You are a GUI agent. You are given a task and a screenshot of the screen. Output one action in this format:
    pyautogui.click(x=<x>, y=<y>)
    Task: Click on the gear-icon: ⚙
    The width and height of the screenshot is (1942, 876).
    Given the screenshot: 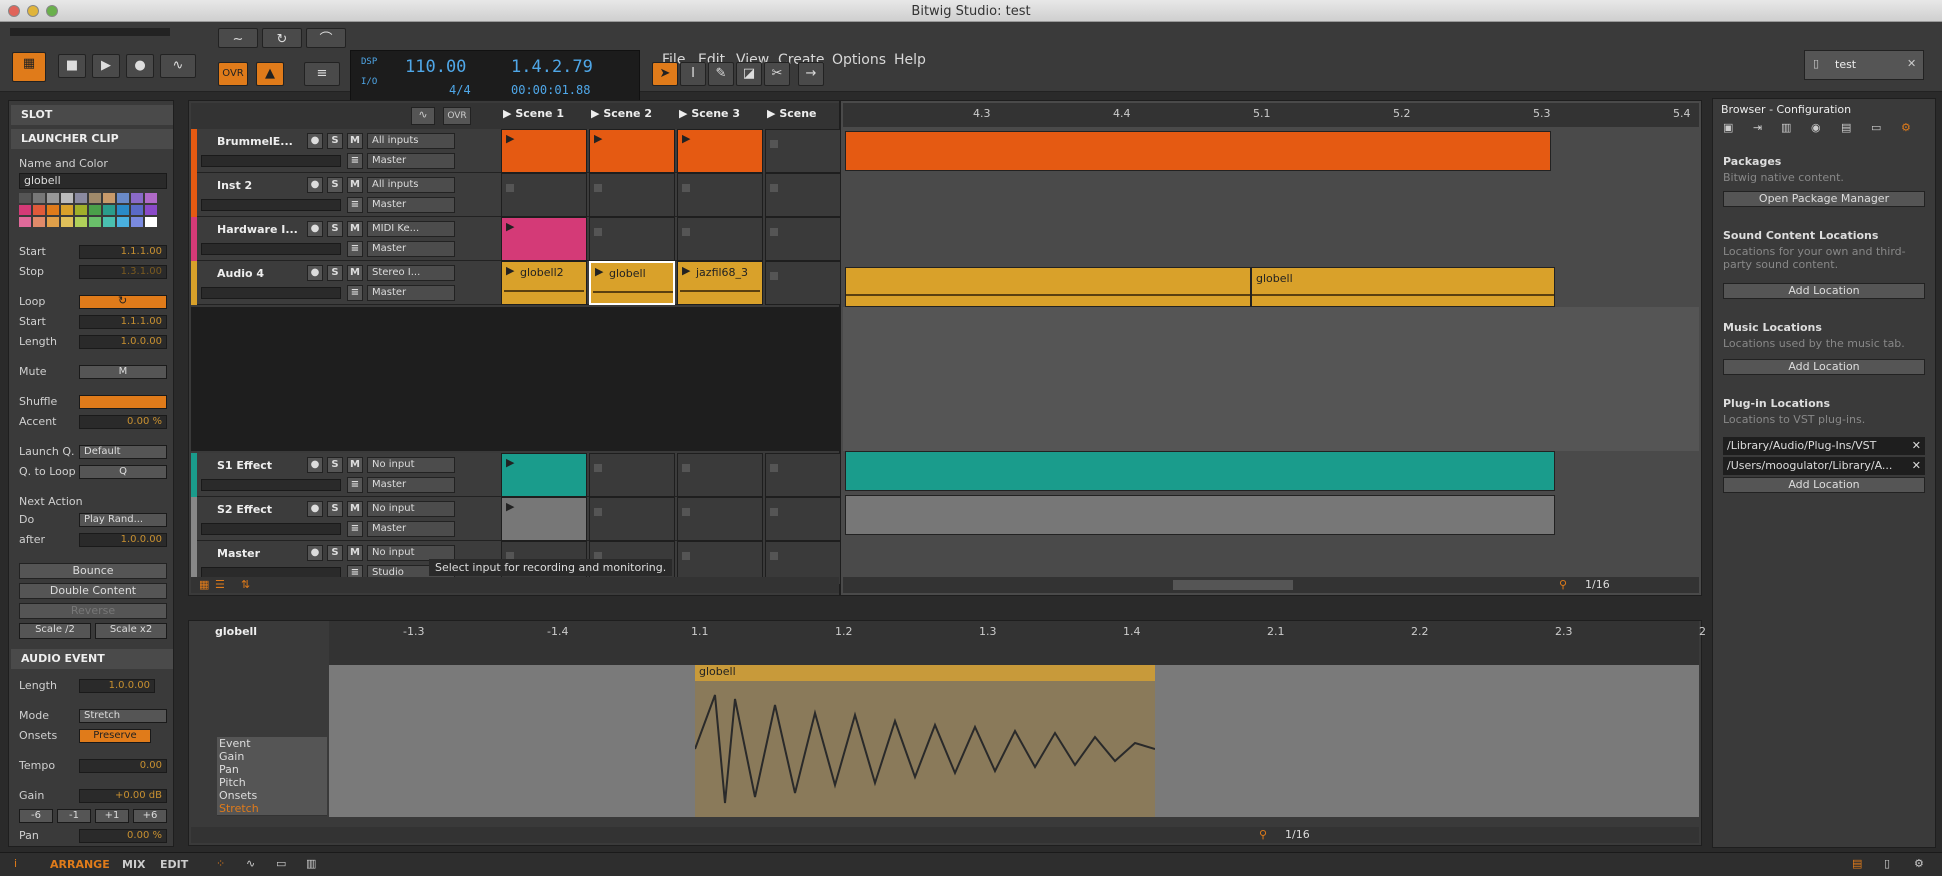 What is the action you would take?
    pyautogui.click(x=1906, y=127)
    